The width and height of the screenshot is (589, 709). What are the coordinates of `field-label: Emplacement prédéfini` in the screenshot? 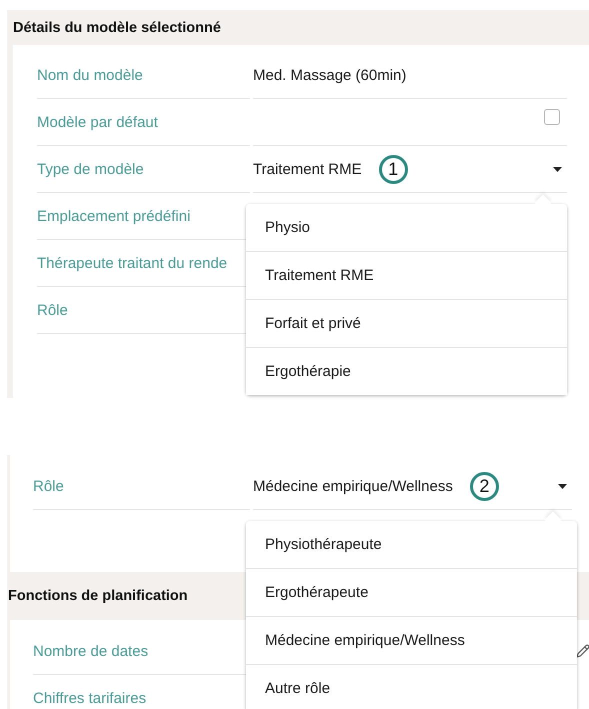 It's located at (143, 216).